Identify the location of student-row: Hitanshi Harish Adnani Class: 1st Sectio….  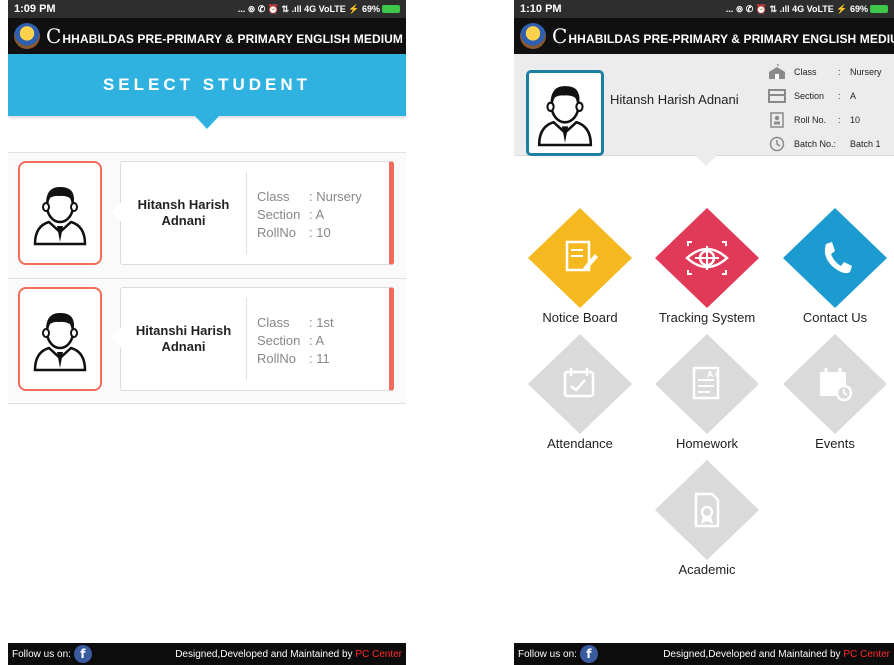
(207, 341).